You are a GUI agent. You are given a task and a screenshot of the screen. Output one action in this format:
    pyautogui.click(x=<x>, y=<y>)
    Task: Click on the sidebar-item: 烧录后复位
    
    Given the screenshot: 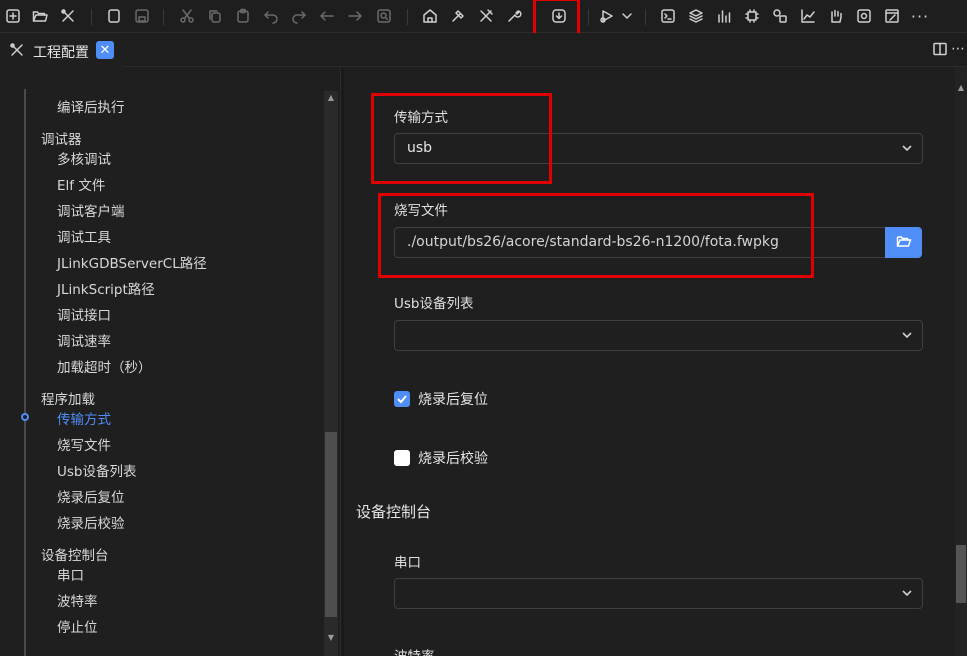 What is the action you would take?
    pyautogui.click(x=91, y=496)
    